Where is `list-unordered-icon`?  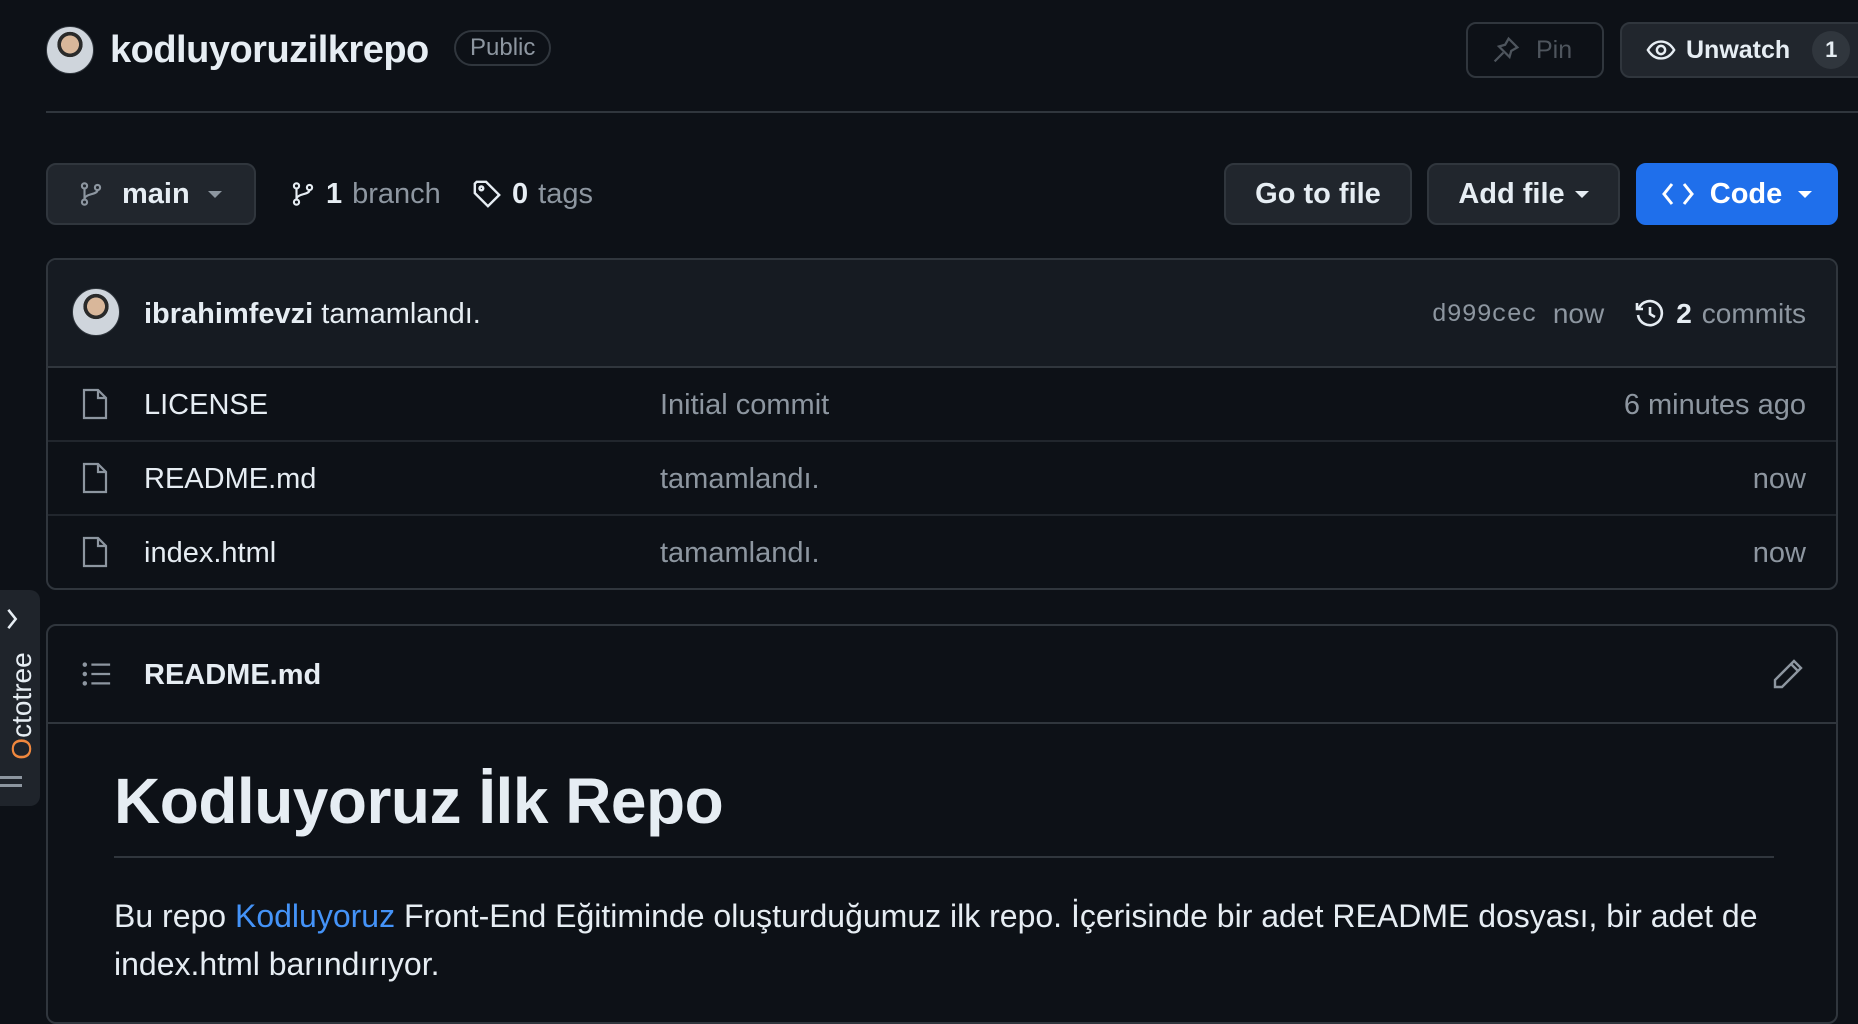
list-unordered-icon is located at coordinates (97, 674).